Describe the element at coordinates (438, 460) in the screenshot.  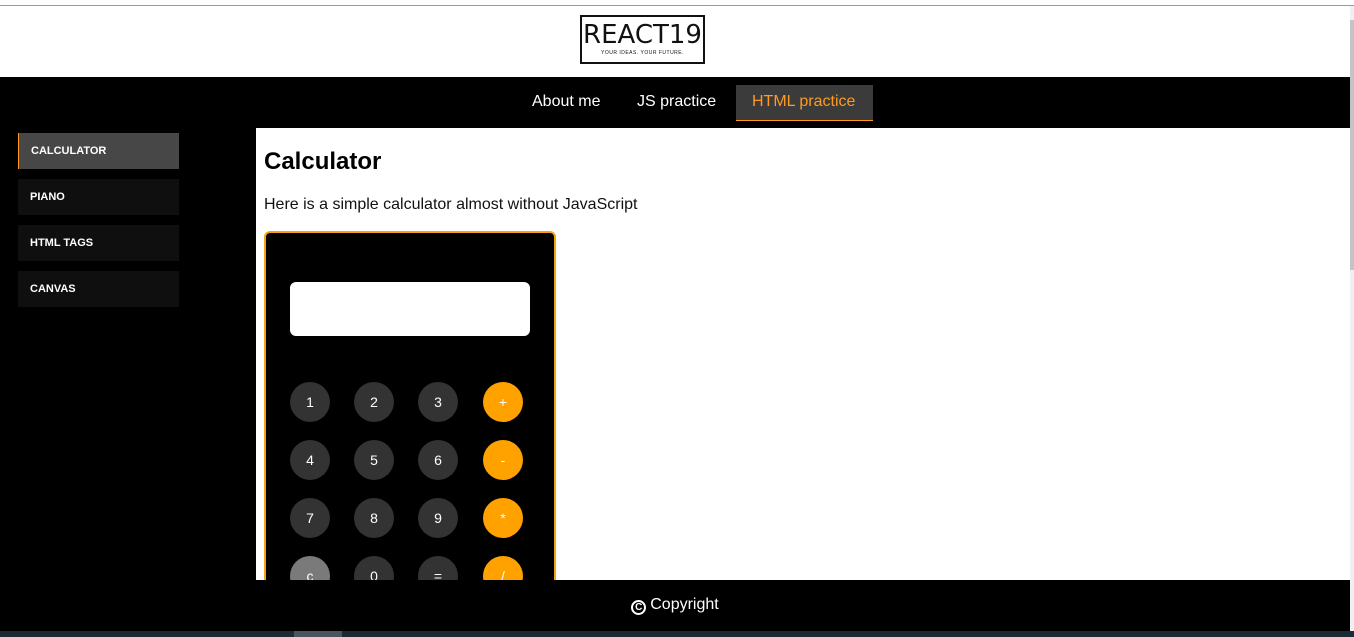
I see `key-6: 6` at that location.